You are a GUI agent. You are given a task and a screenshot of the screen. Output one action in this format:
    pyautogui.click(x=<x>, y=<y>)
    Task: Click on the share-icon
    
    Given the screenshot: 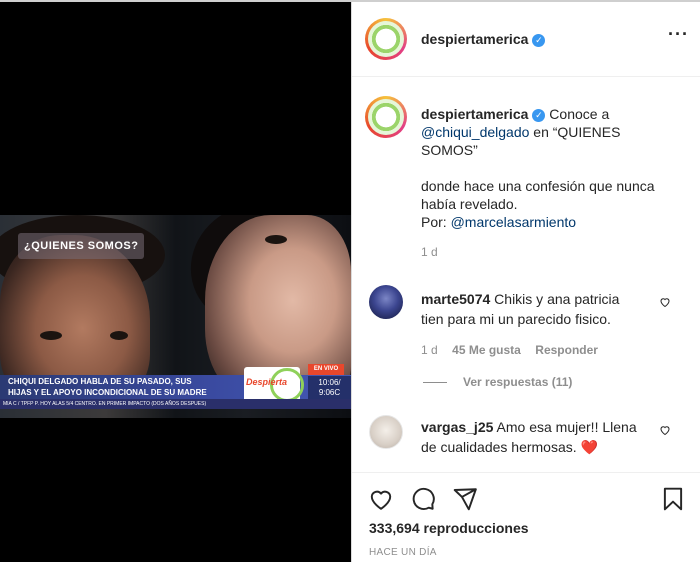 What is the action you would take?
    pyautogui.click(x=465, y=499)
    